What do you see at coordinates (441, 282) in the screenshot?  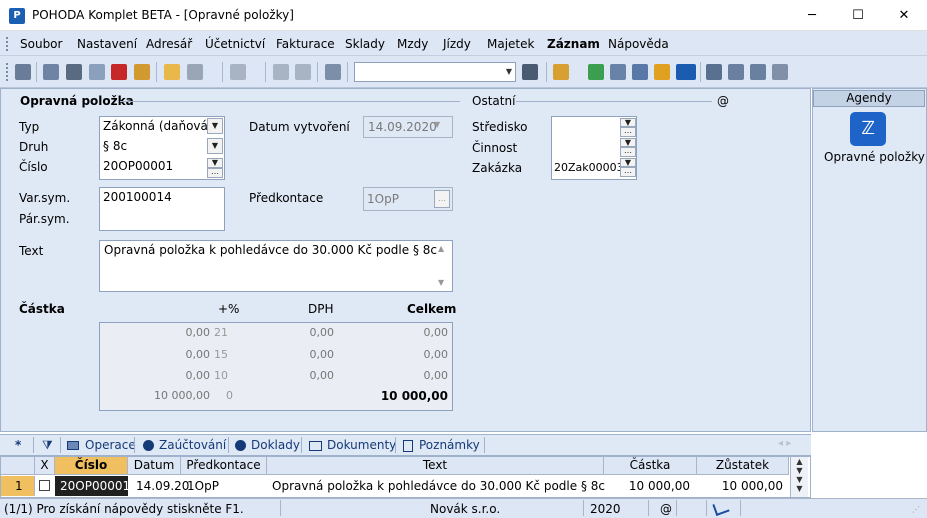 I see `scroll-down-icon: ▼` at bounding box center [441, 282].